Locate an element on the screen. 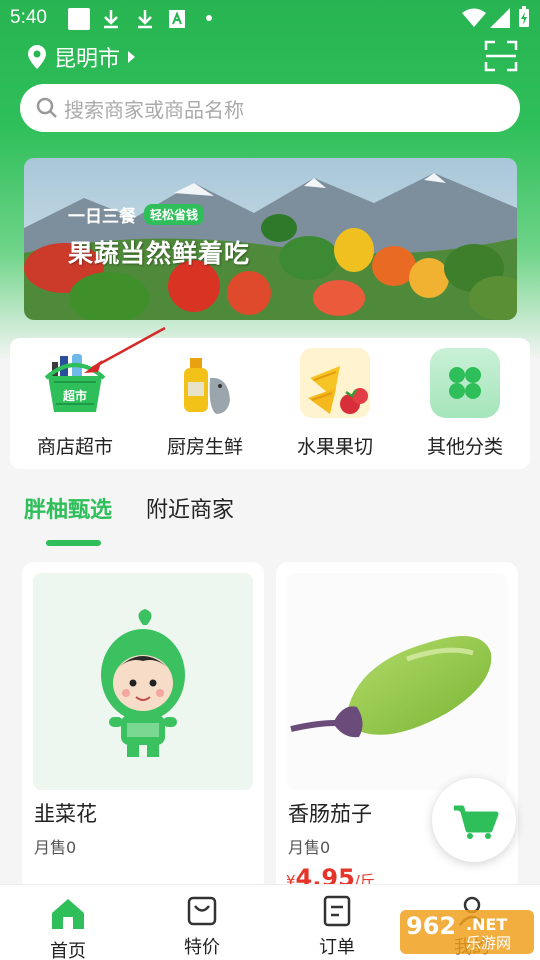 The width and height of the screenshot is (540, 960). location-pin-icon is located at coordinates (37, 57).